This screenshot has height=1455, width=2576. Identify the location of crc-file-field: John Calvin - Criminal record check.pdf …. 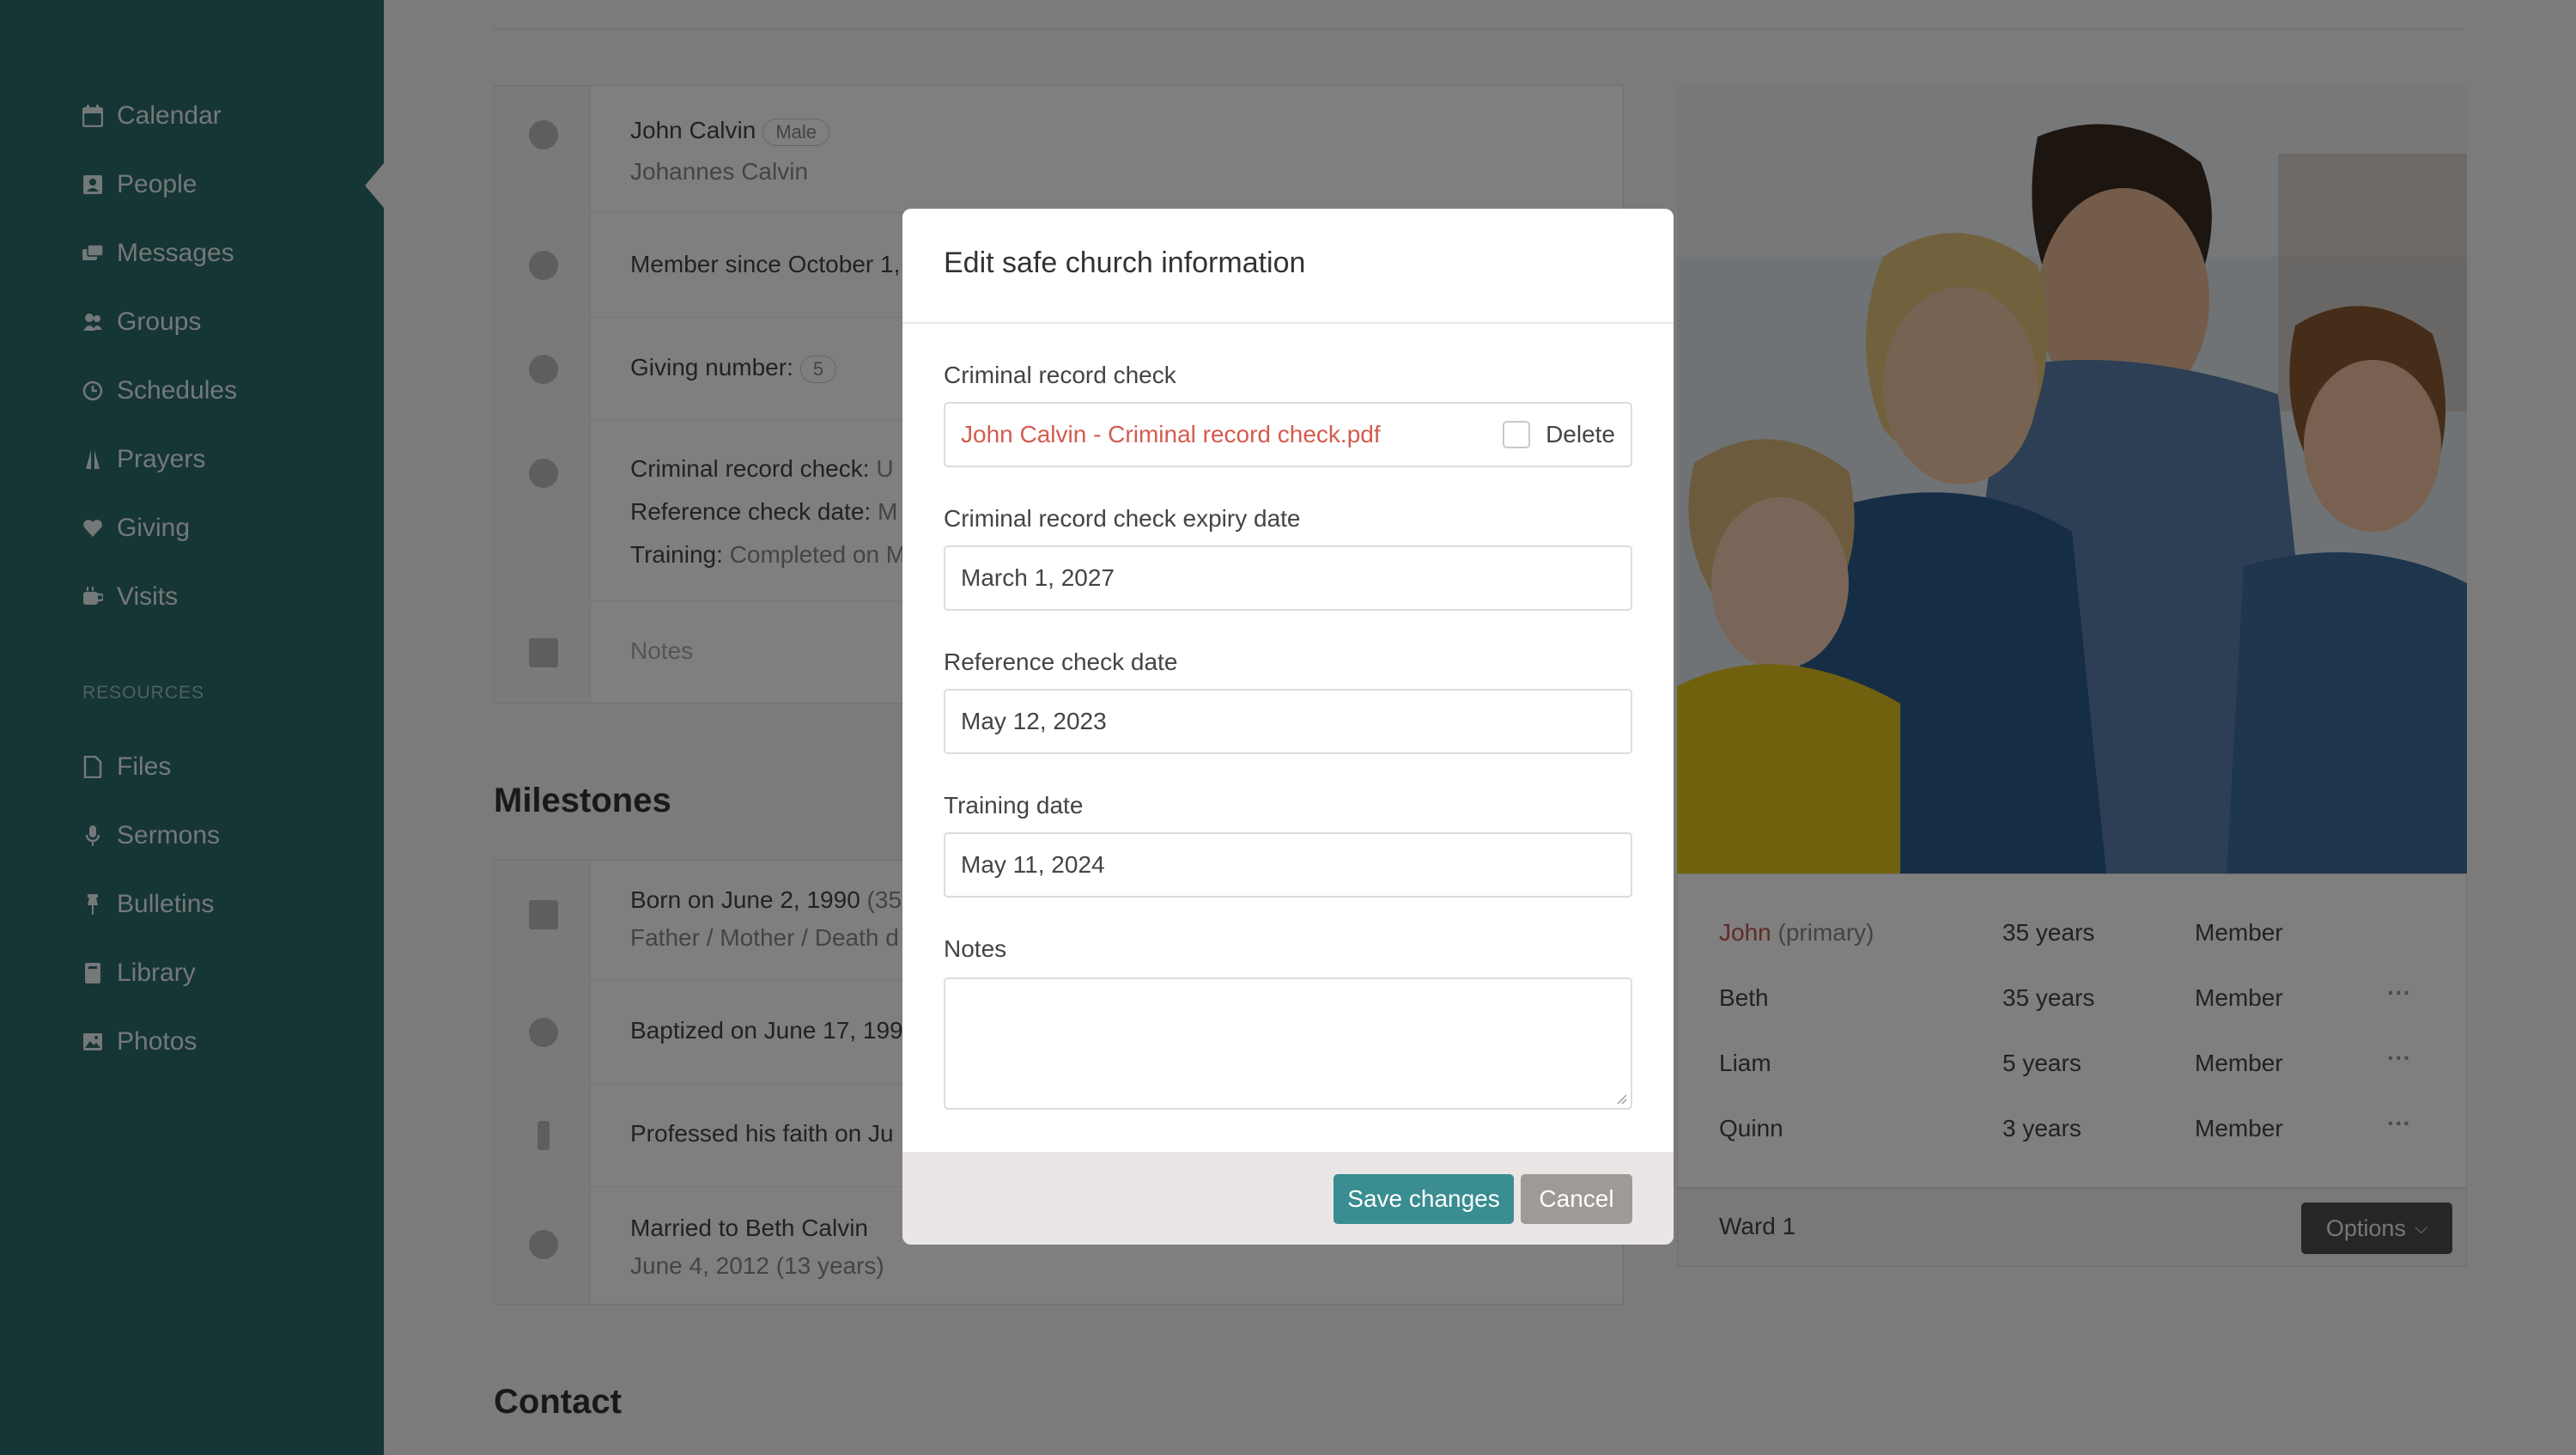
(1288, 434).